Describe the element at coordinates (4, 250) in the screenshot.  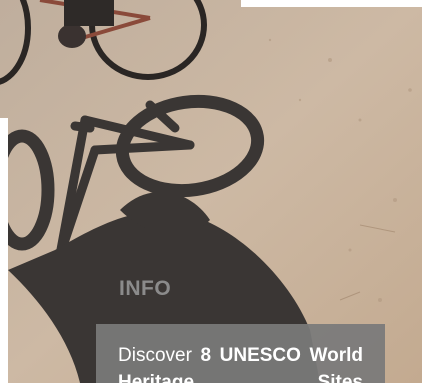
I see `left-white-panel` at that location.